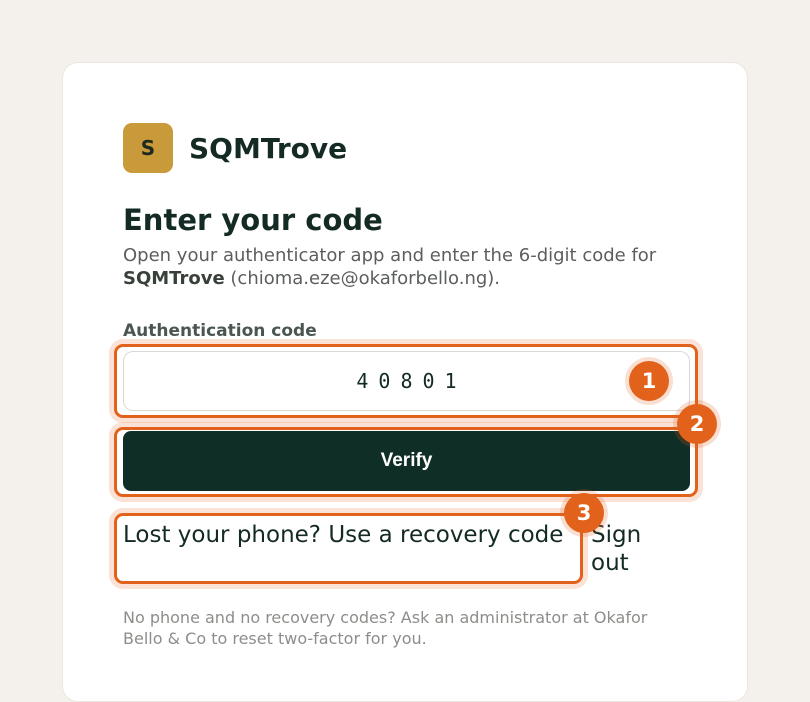 Image resolution: width=810 pixels, height=702 pixels. Describe the element at coordinates (406, 461) in the screenshot. I see `verify-button: Verify` at that location.